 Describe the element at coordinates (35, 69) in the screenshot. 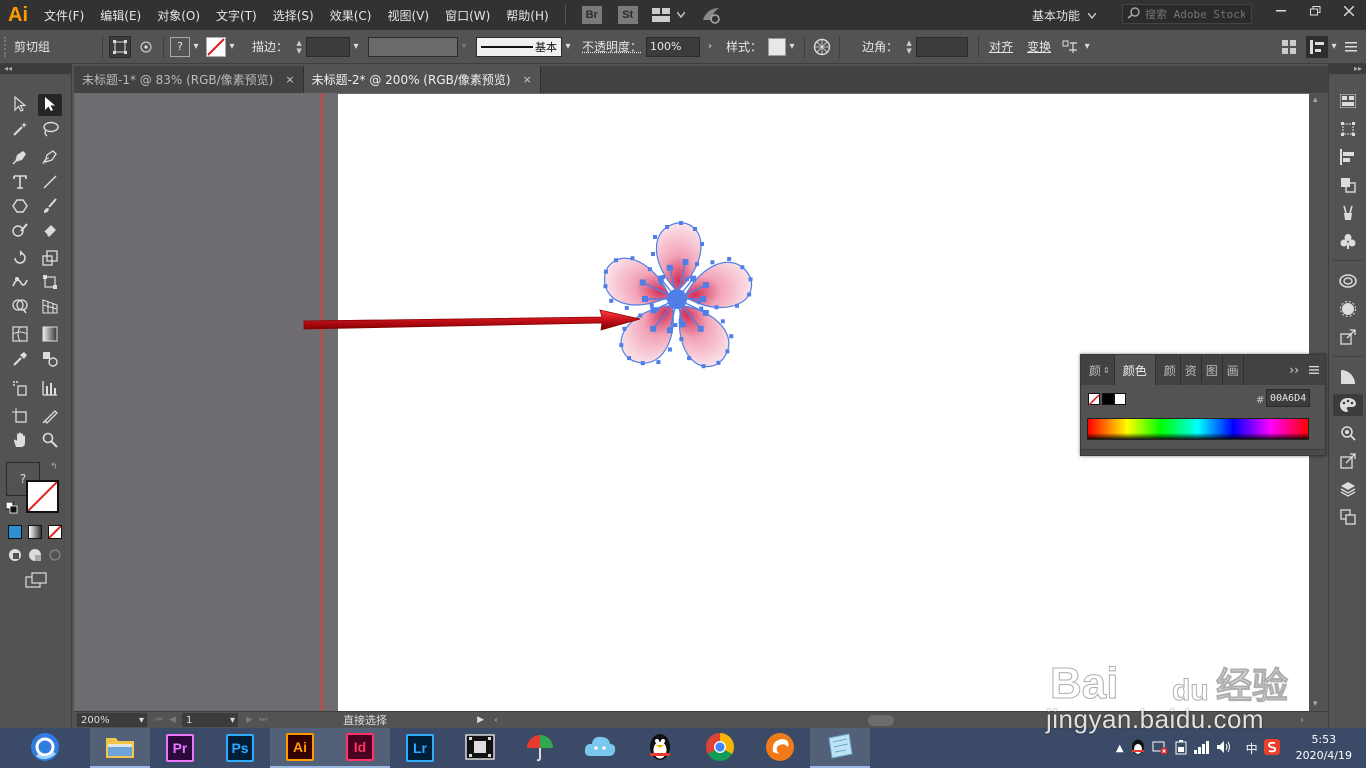

I see `tools-panel-header: ◂◂` at that location.